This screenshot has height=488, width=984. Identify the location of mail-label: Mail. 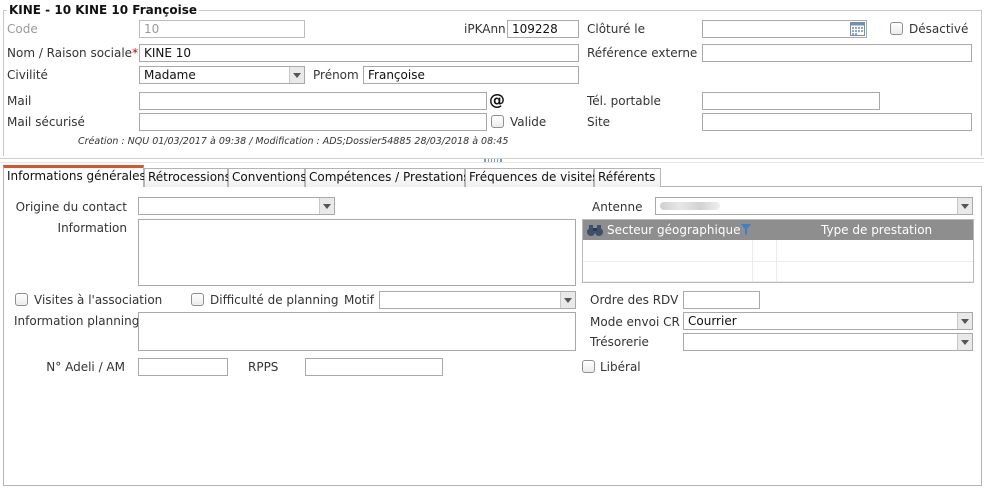
(19, 101).